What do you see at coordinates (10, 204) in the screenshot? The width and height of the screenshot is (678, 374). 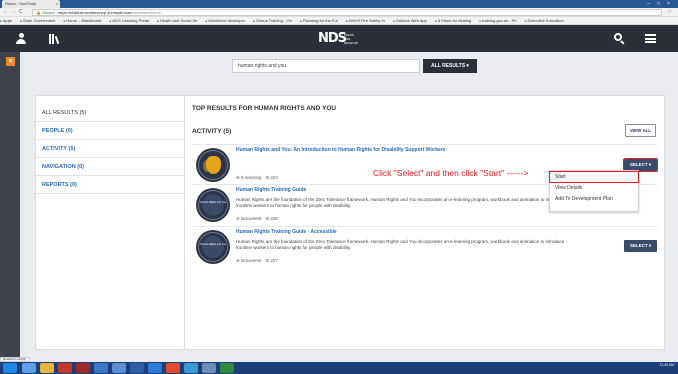 I see `left-rail: ×` at bounding box center [10, 204].